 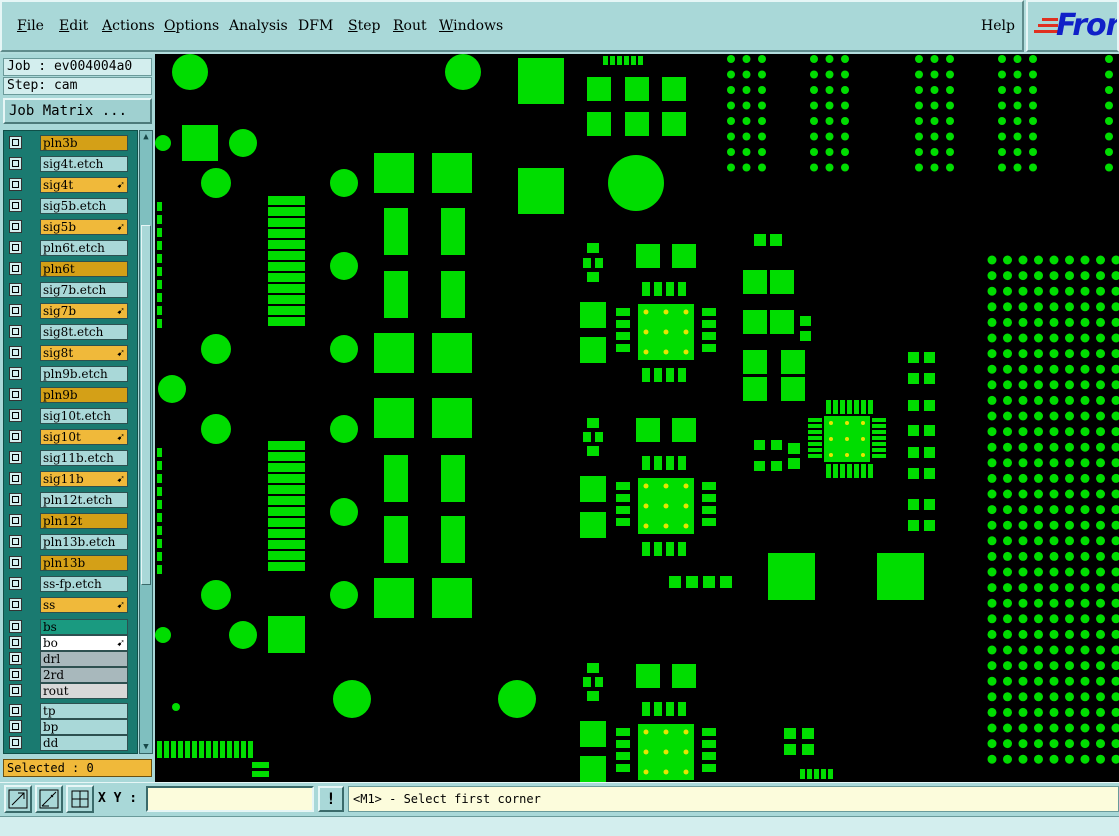 I want to click on layer-name: pln6t, so click(x=84, y=269).